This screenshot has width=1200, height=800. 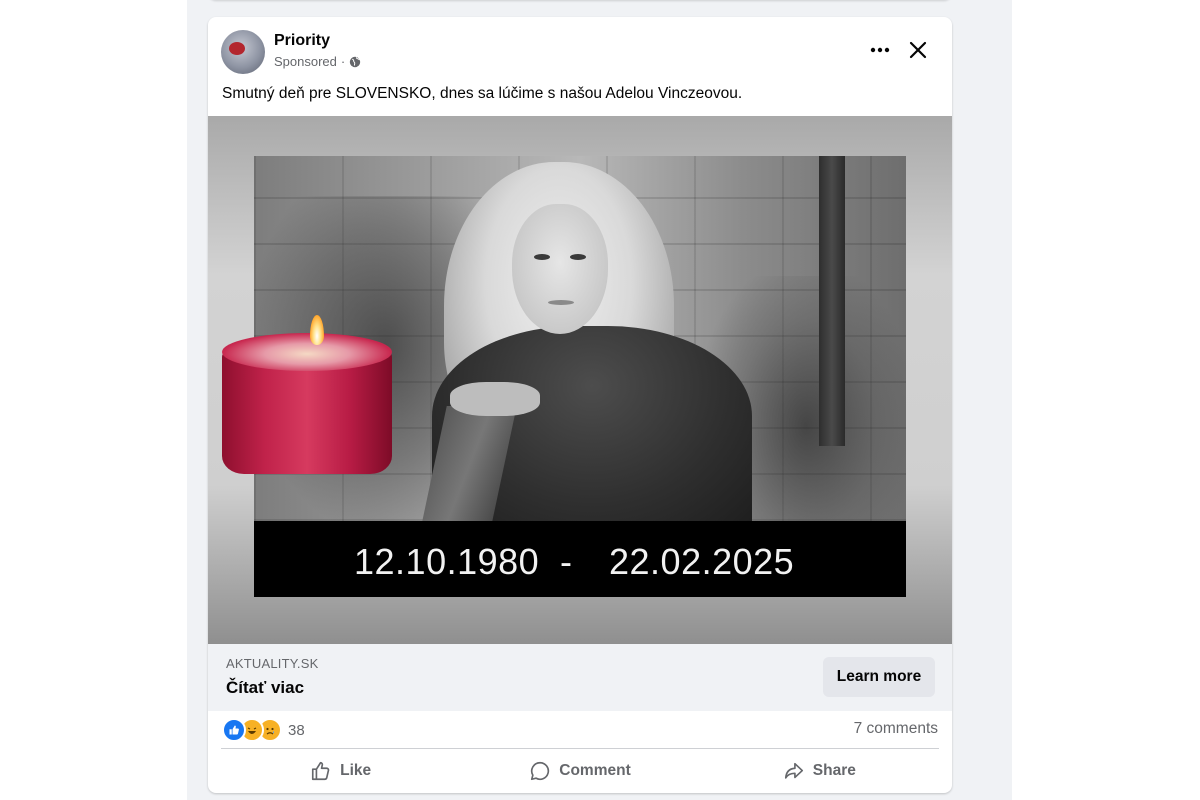 I want to click on portrait-mouth, so click(x=561, y=302).